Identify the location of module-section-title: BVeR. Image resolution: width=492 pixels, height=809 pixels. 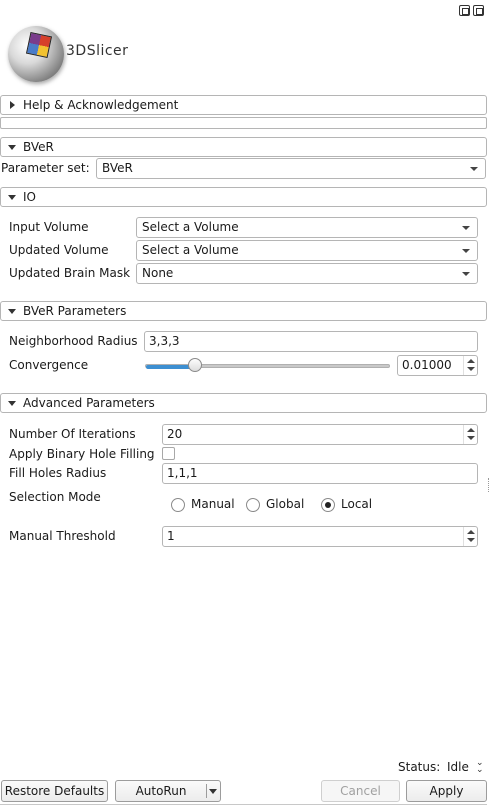
(38, 147).